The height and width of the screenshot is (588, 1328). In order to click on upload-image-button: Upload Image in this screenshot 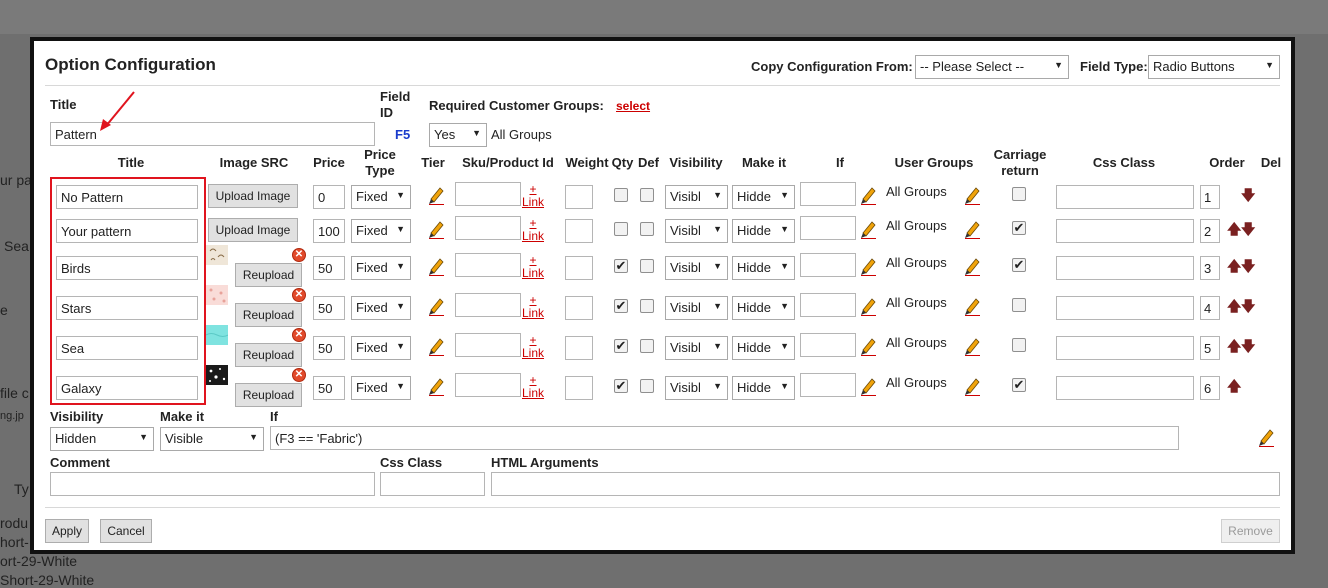, I will do `click(253, 230)`.